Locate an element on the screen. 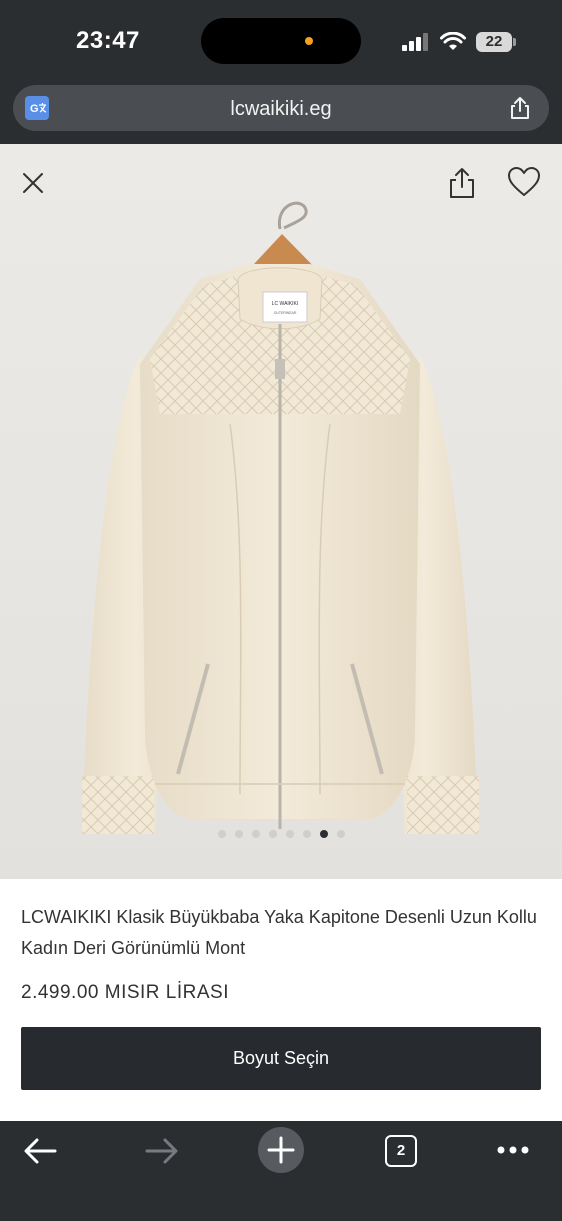 This screenshot has width=562, height=1221. plus-icon is located at coordinates (281, 1150).